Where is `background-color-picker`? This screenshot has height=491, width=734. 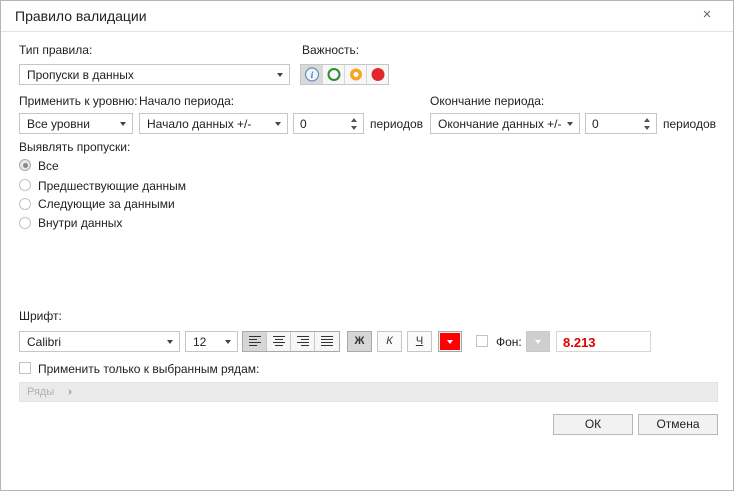 background-color-picker is located at coordinates (538, 341).